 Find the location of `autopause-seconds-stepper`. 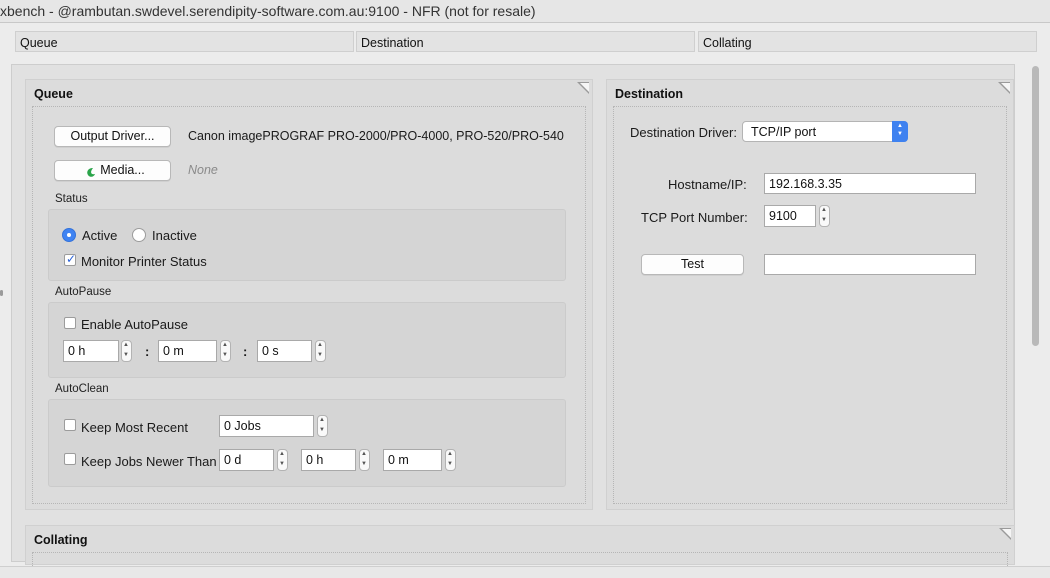

autopause-seconds-stepper is located at coordinates (320, 351).